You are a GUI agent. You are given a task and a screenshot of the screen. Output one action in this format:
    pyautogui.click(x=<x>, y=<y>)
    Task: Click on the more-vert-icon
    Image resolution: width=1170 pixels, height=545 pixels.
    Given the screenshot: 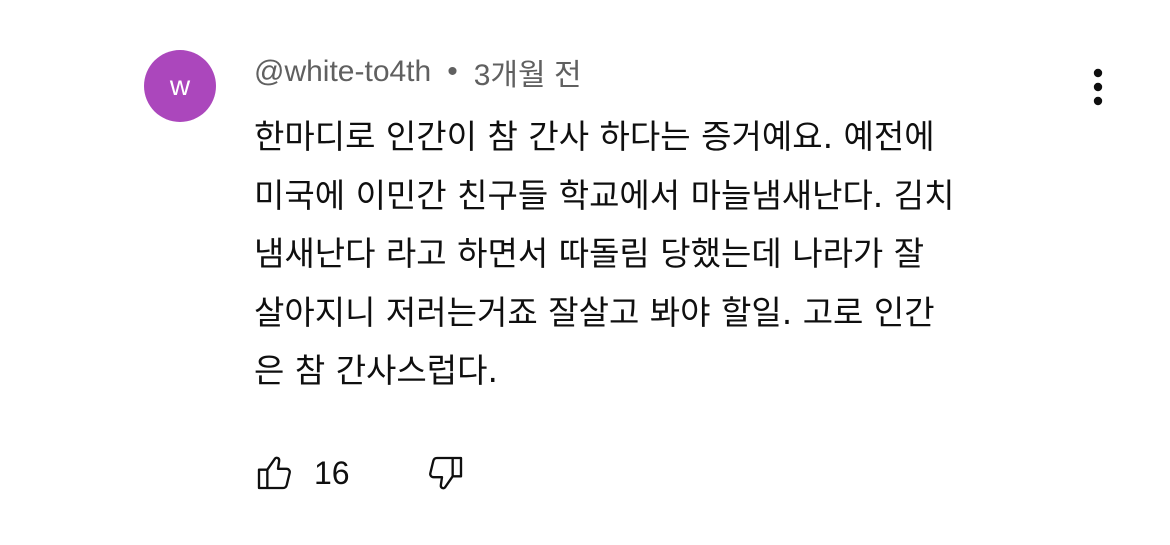 What is the action you would take?
    pyautogui.click(x=1098, y=87)
    